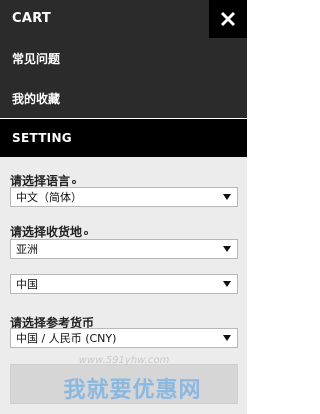 The image size is (320, 414). Describe the element at coordinates (123, 19) in the screenshot. I see `cart-header: CART` at that location.